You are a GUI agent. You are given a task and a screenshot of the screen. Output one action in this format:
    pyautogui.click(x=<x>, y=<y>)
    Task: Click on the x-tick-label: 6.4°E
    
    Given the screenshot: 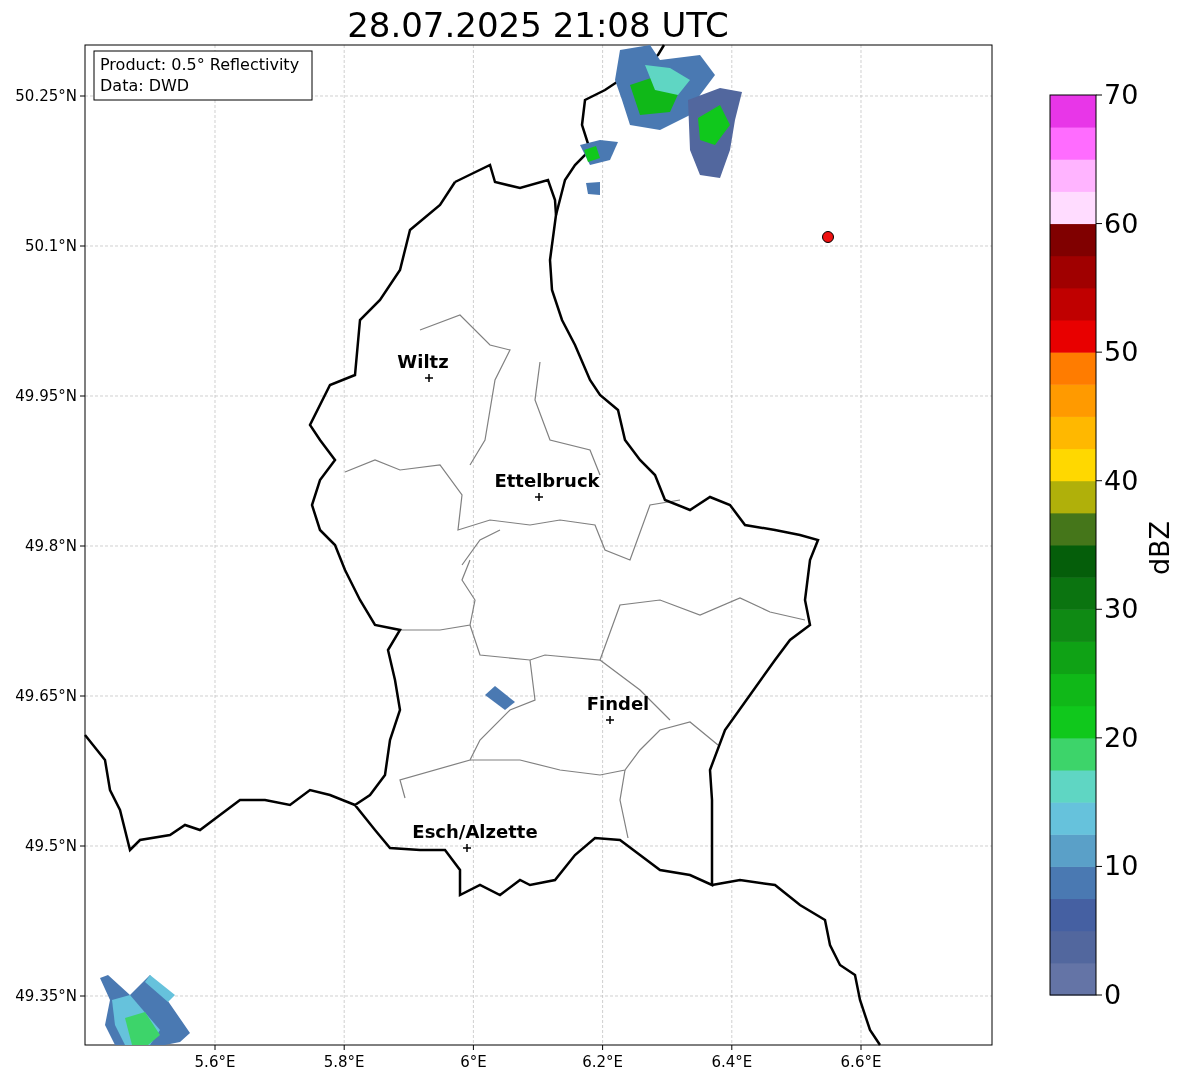 What is the action you would take?
    pyautogui.click(x=732, y=1062)
    